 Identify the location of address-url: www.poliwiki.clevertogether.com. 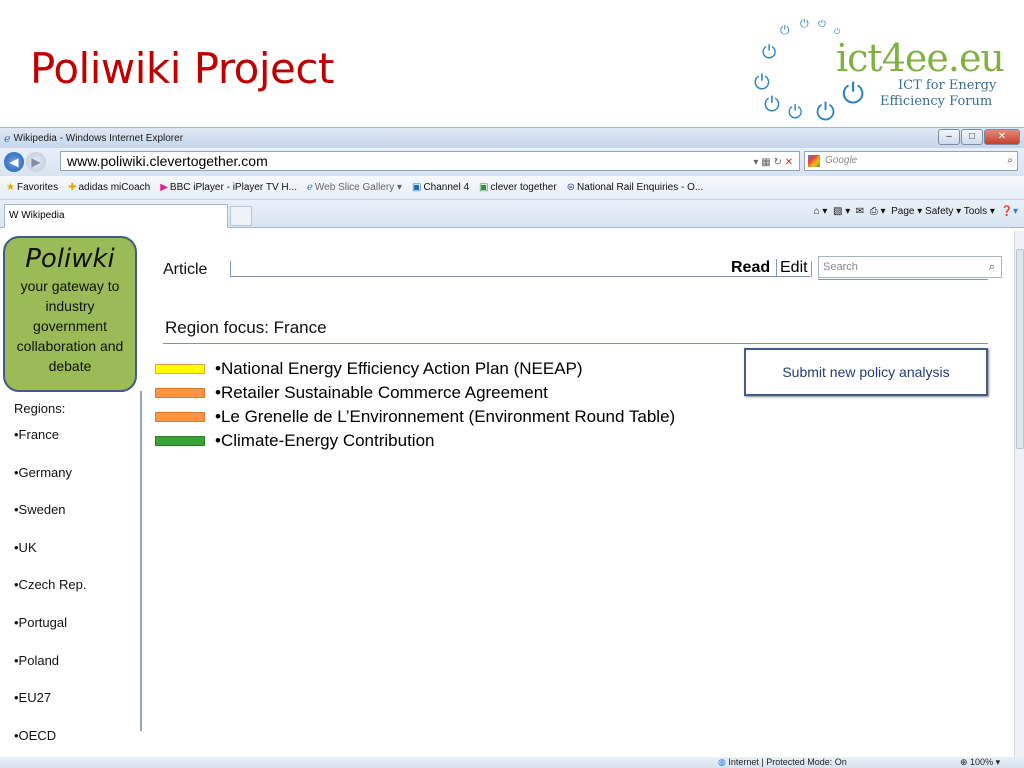
(167, 161).